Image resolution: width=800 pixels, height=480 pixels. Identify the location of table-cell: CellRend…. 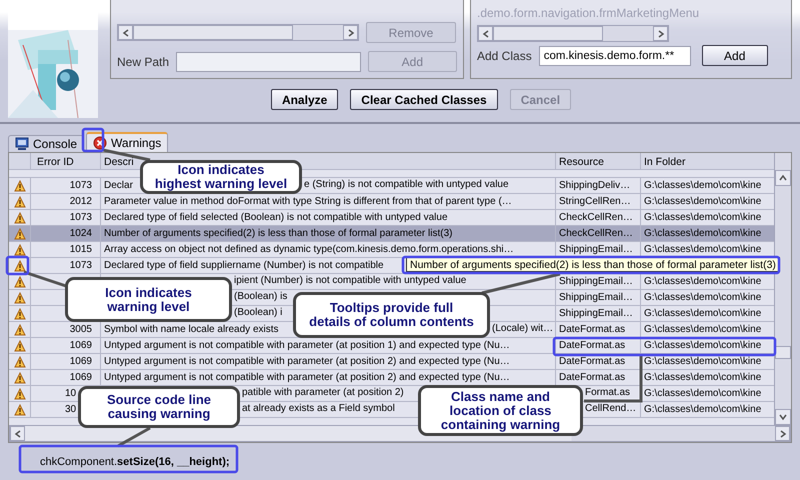
(610, 408).